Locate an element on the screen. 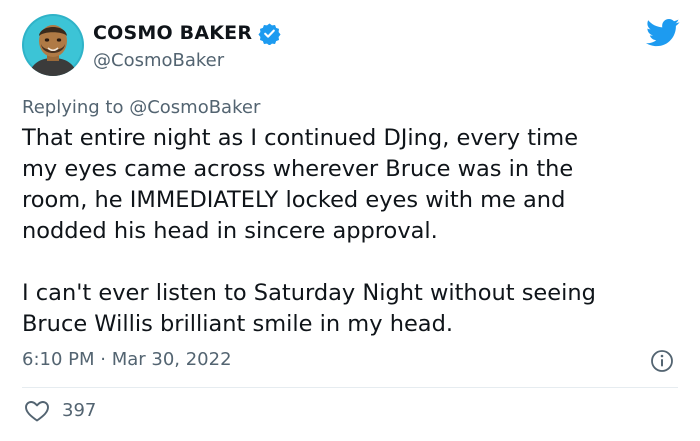  avatar is located at coordinates (53, 45).